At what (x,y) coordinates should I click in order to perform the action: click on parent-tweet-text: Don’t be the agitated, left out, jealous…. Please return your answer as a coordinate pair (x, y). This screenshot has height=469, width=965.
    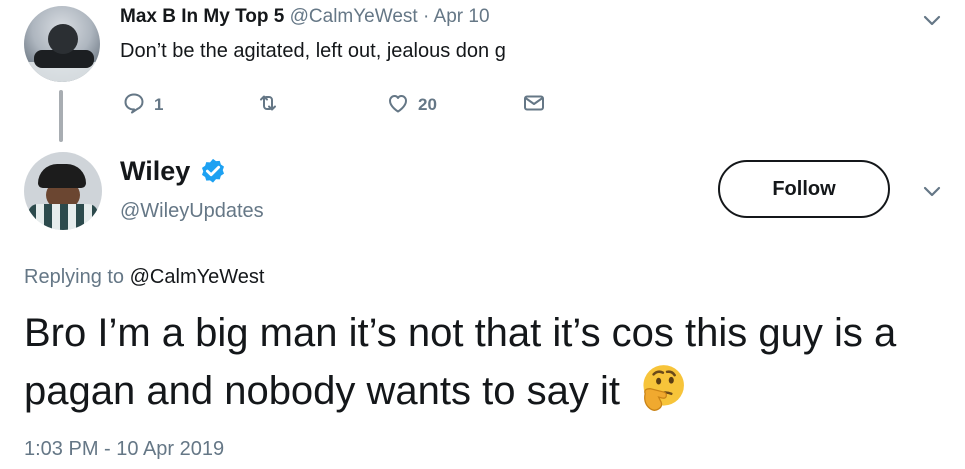
    Looking at the image, I should click on (313, 51).